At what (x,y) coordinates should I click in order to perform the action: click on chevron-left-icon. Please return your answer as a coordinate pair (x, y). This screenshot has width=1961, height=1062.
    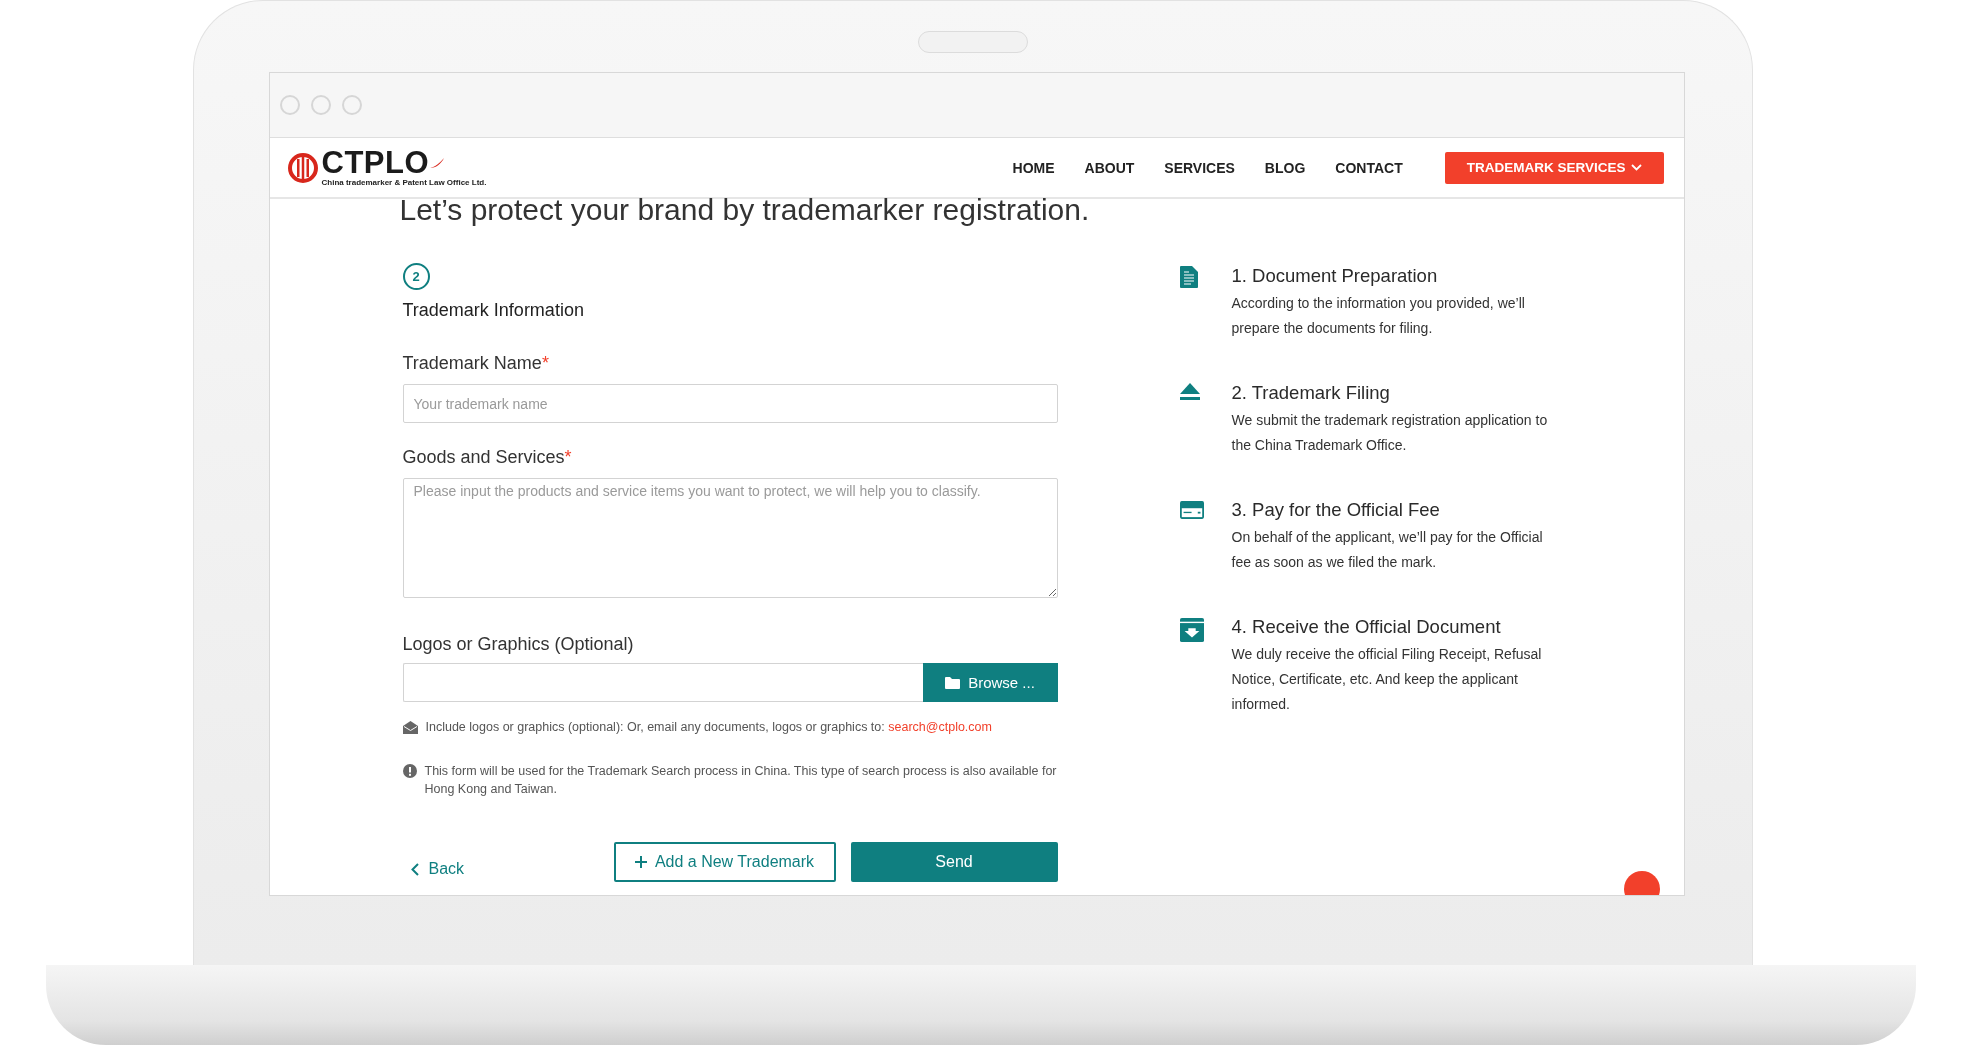
    Looking at the image, I should click on (414, 869).